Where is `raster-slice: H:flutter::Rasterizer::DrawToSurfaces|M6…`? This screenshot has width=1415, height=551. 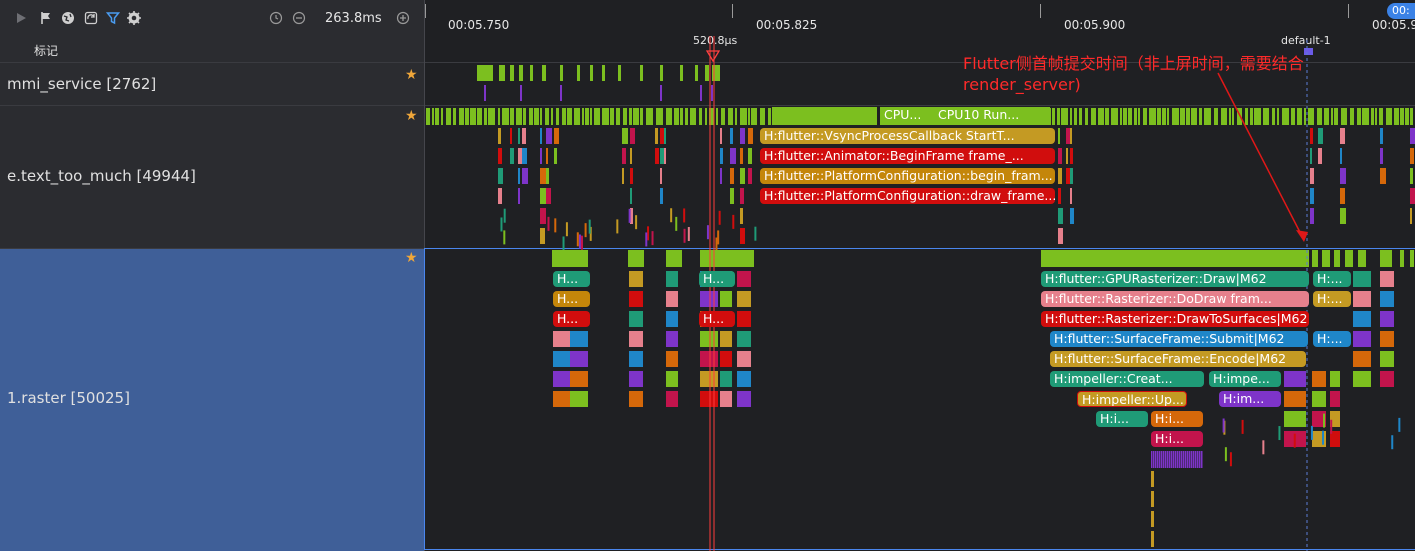 raster-slice: H:flutter::Rasterizer::DrawToSurfaces|M6… is located at coordinates (1175, 319).